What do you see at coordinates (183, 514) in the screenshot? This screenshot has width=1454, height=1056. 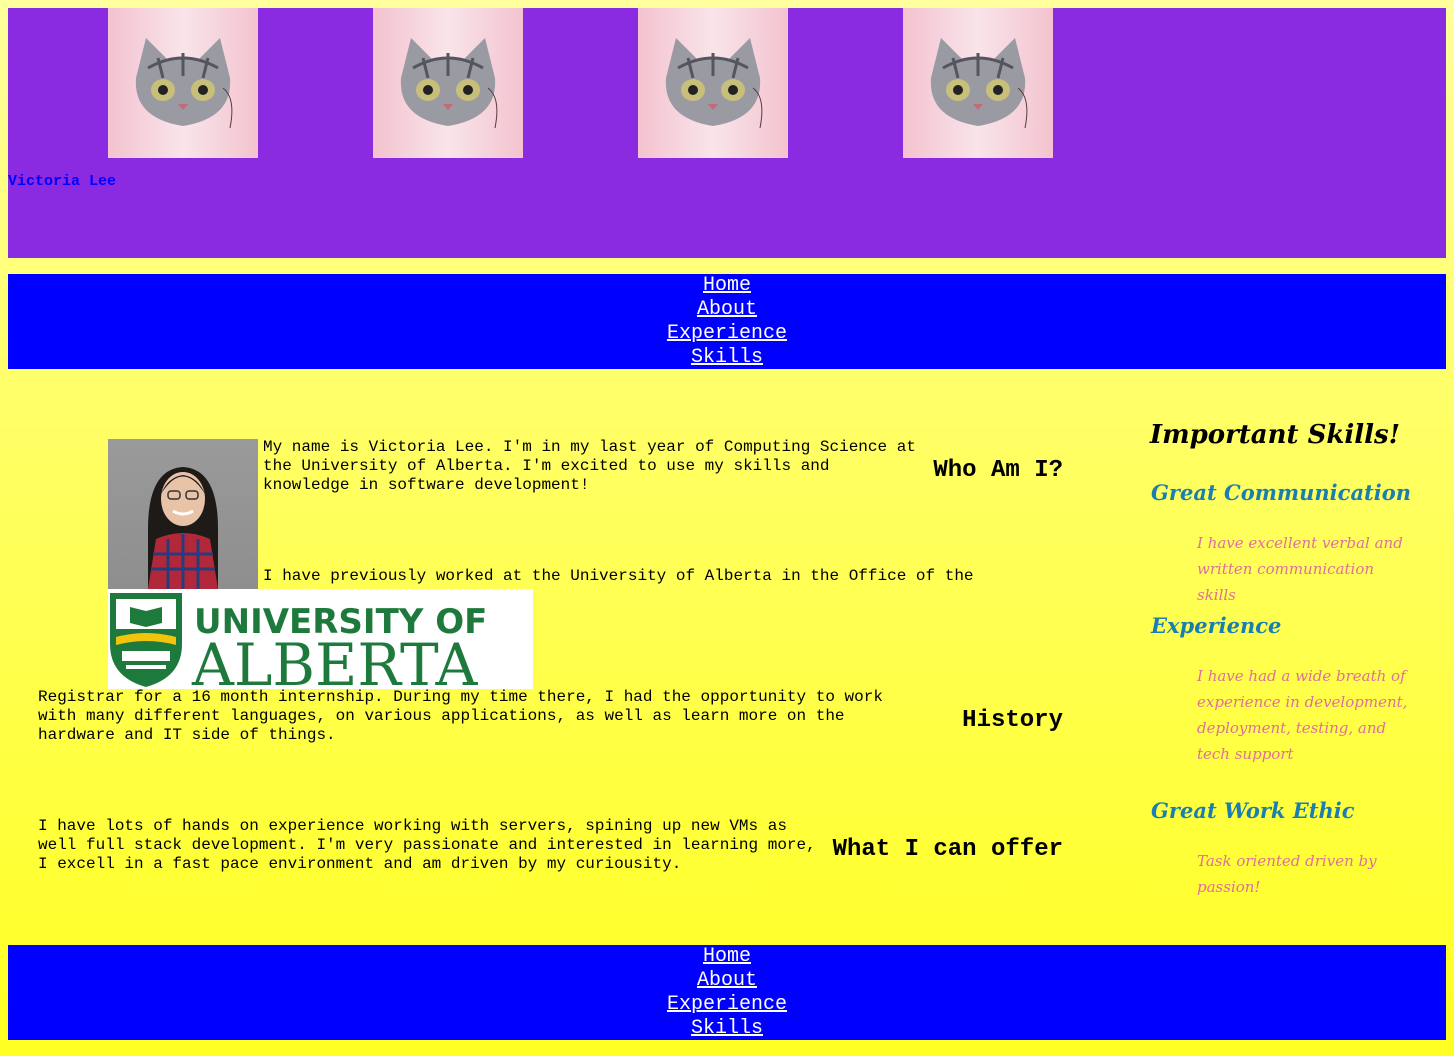 I see `profile-photo` at bounding box center [183, 514].